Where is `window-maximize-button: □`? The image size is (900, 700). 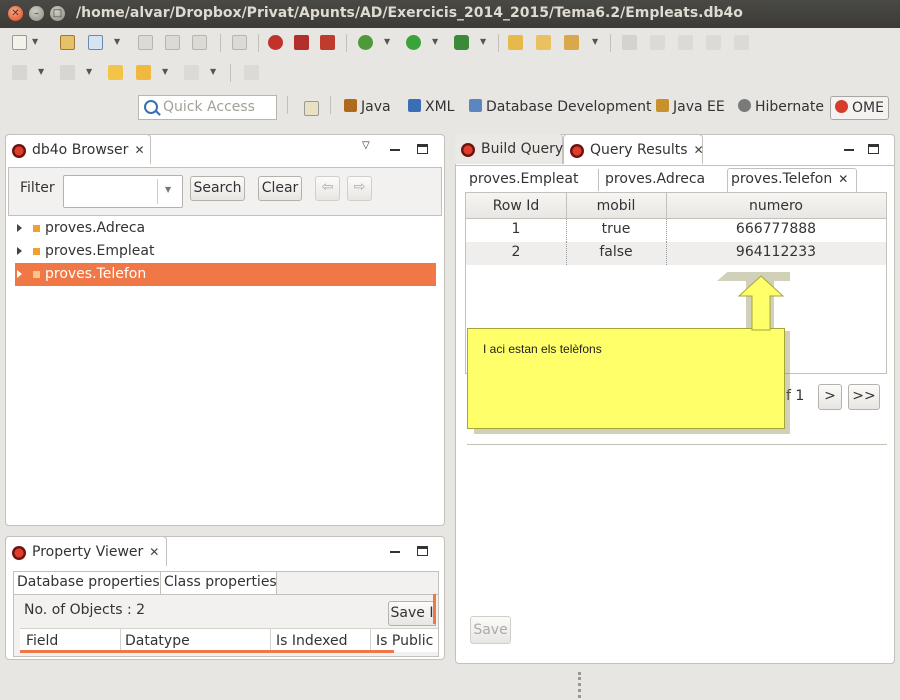
window-maximize-button: □ is located at coordinates (57, 13).